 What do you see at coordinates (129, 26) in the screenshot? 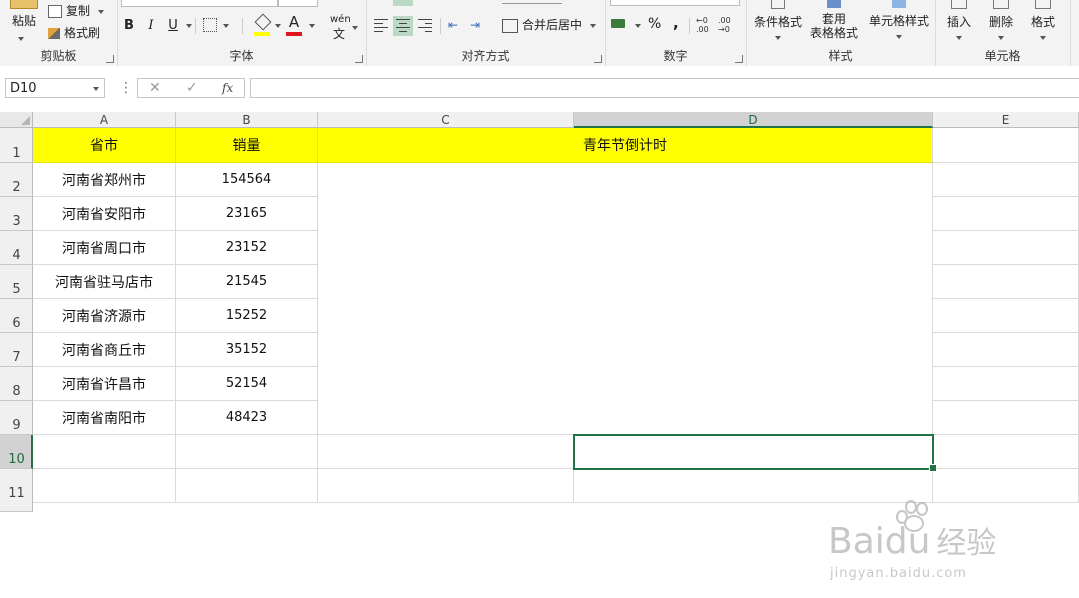
I see `bold-button: B` at bounding box center [129, 26].